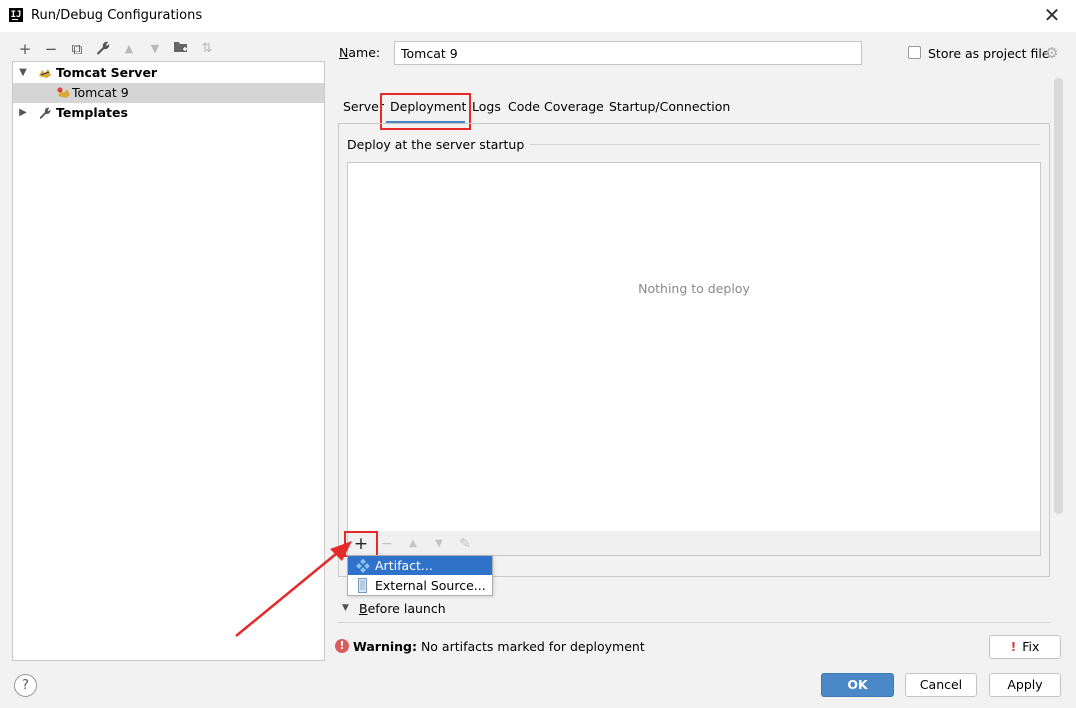 The image size is (1076, 708). I want to click on tab-logs: Logs, so click(486, 106).